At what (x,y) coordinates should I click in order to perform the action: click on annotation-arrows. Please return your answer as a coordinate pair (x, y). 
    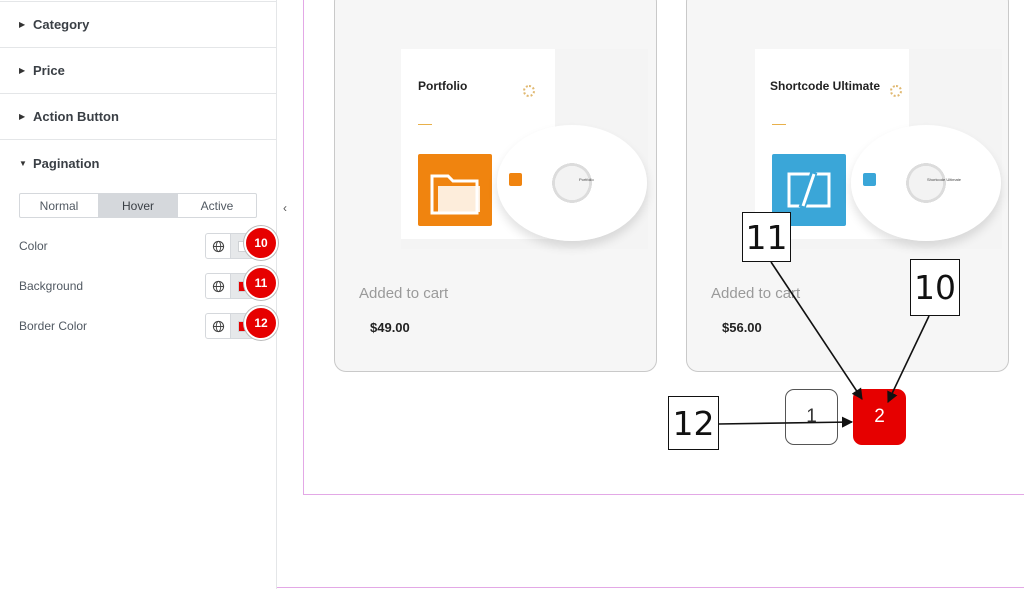
    Looking at the image, I should click on (823, 344).